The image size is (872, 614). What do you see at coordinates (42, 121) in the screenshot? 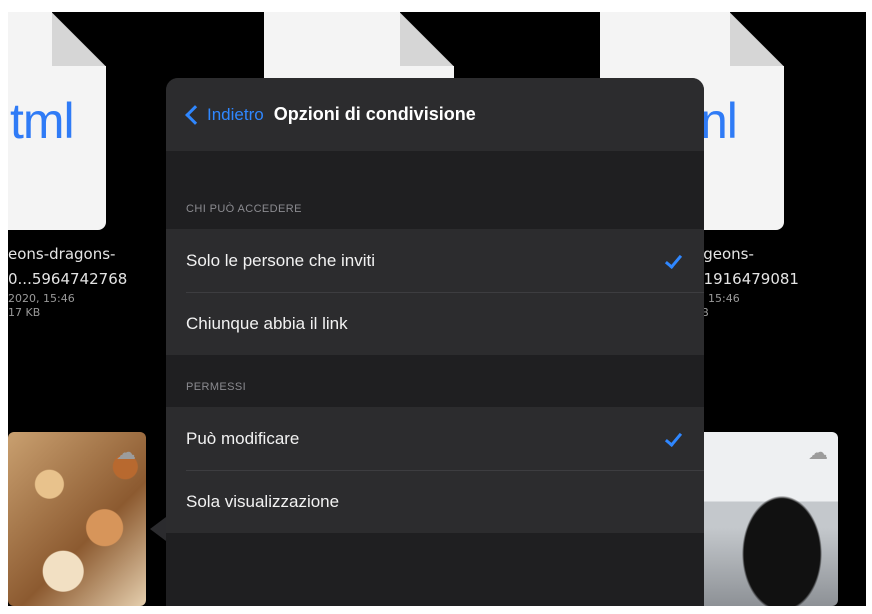
I see `file-extension-label: tml` at bounding box center [42, 121].